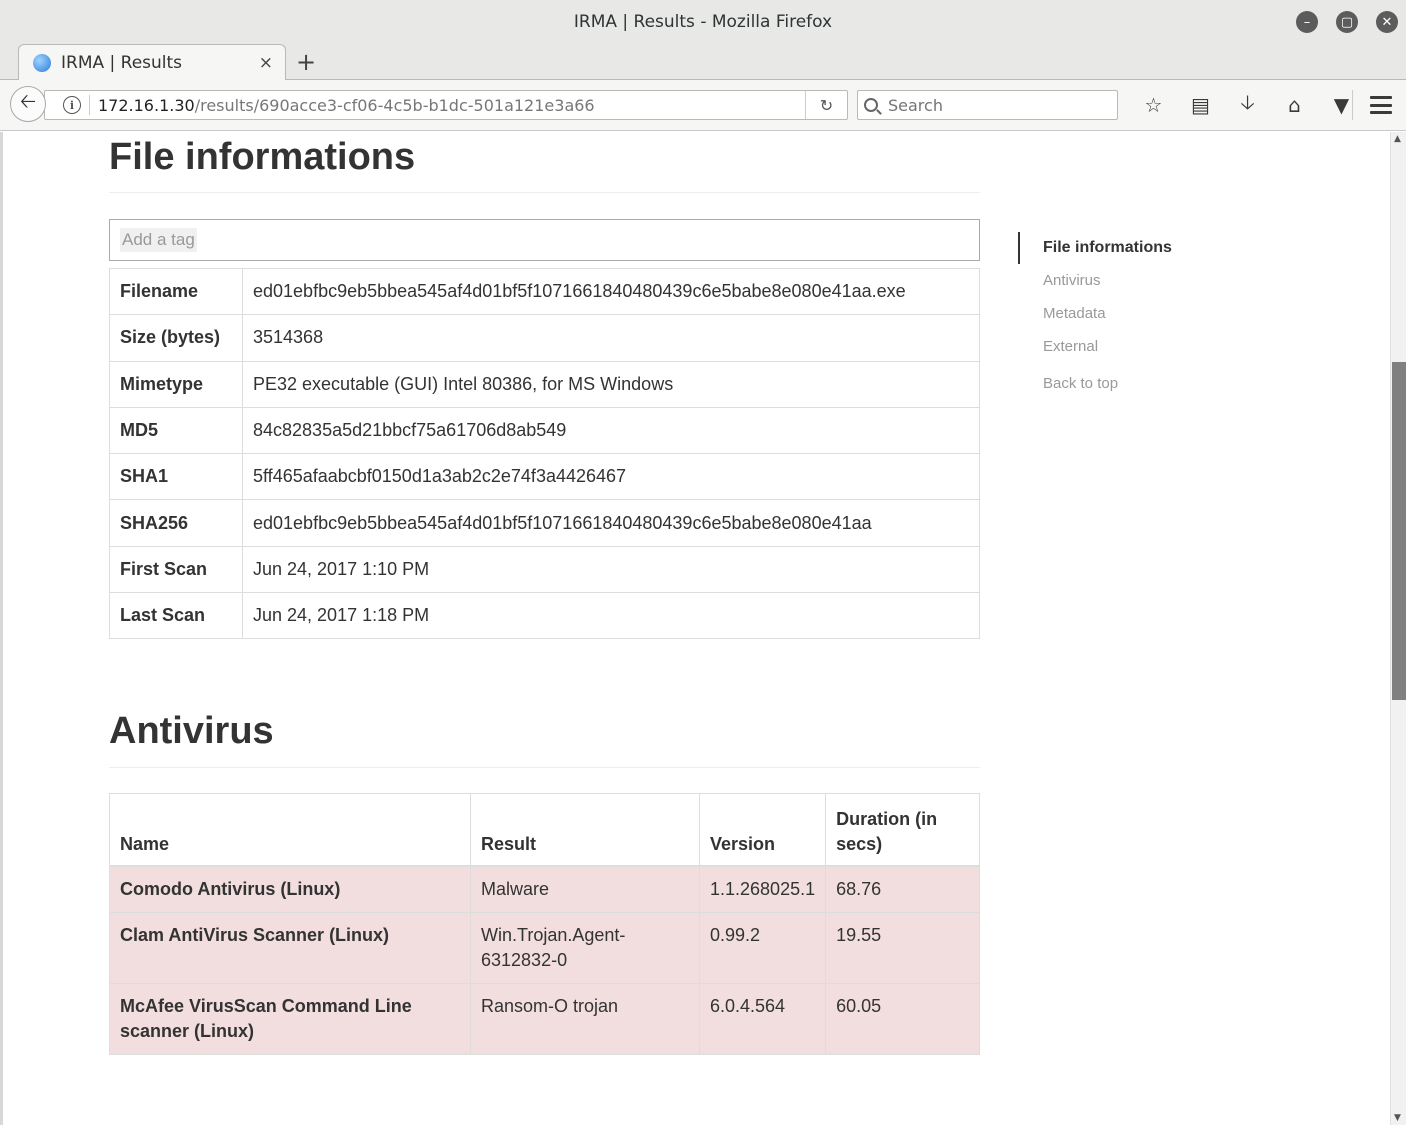 The image size is (1406, 1125). What do you see at coordinates (176, 523) in the screenshot?
I see `row-label: SHA256` at bounding box center [176, 523].